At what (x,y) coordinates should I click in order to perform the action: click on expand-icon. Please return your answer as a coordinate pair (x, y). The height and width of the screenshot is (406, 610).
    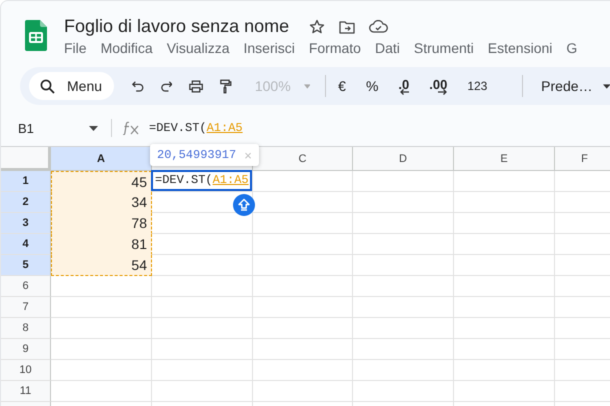
    Looking at the image, I should click on (244, 205).